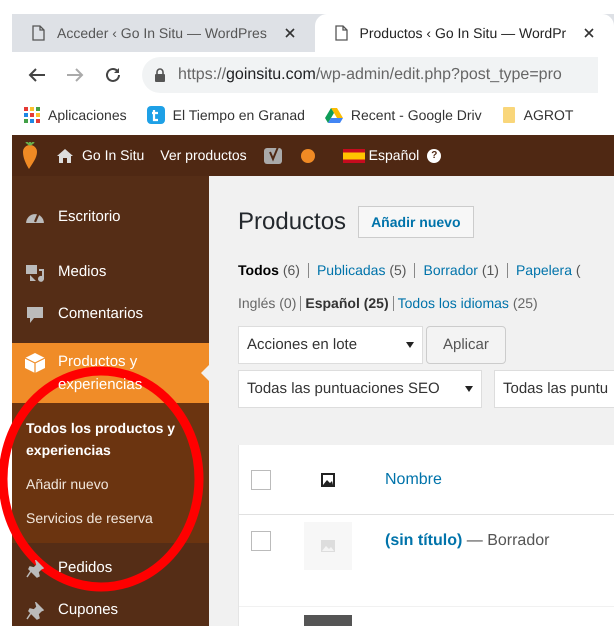  I want to click on site-link: Go In Situ, so click(100, 155).